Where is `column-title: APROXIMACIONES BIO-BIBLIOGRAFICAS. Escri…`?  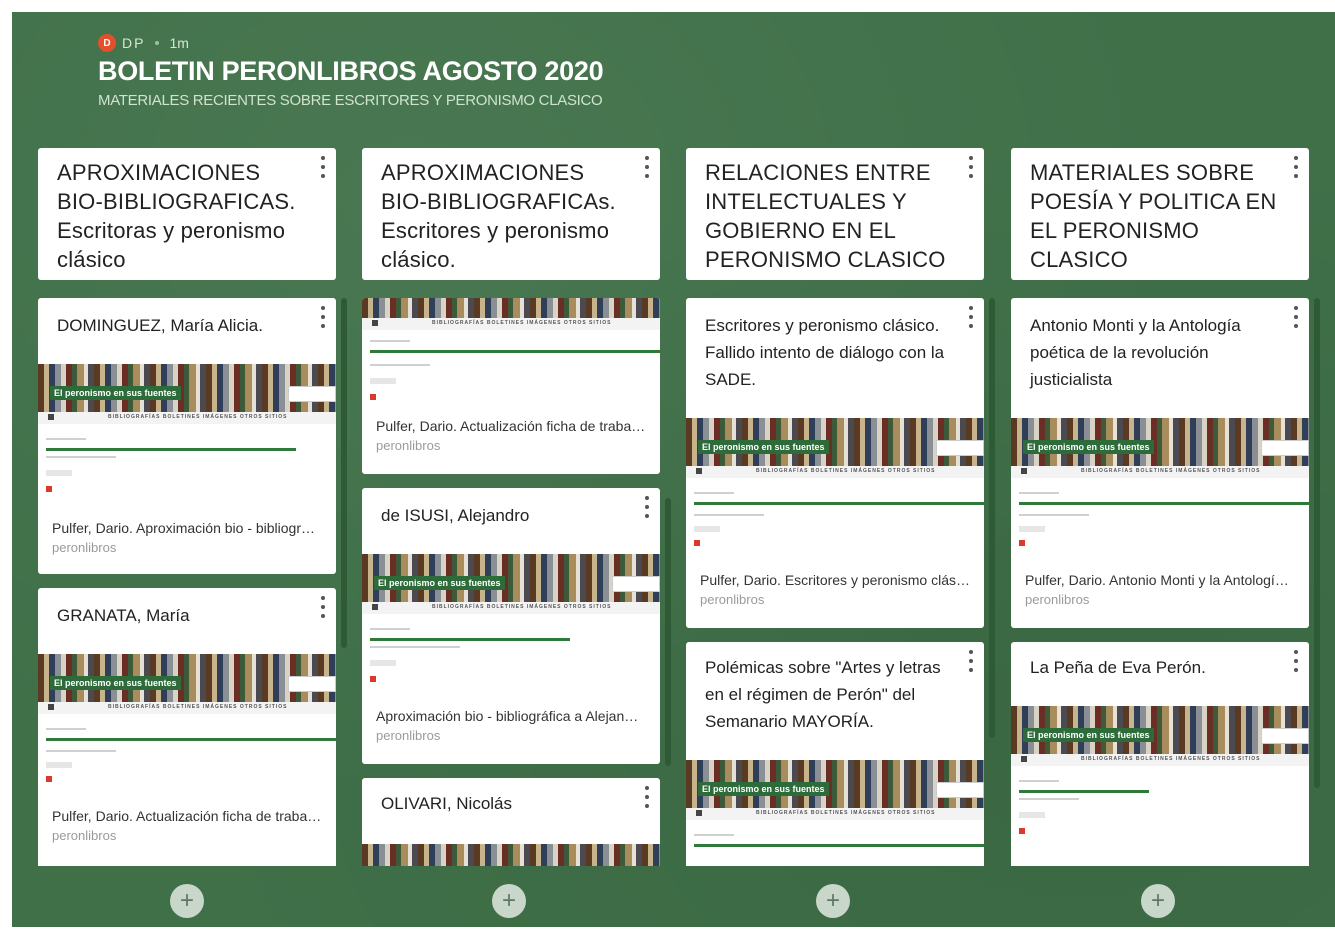 column-title: APROXIMACIONES BIO-BIBLIOGRAFICAS. Escri… is located at coordinates (176, 216).